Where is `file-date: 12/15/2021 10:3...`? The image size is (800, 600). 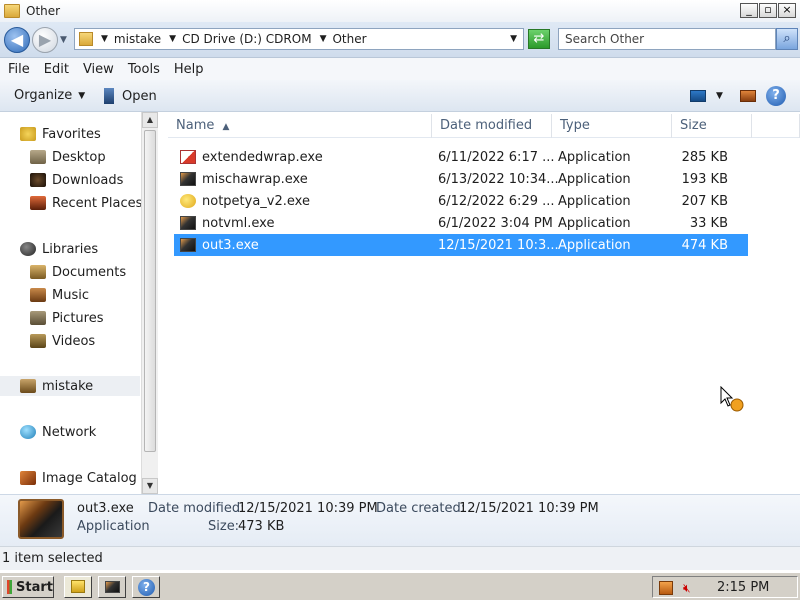 file-date: 12/15/2021 10:3... is located at coordinates (498, 245).